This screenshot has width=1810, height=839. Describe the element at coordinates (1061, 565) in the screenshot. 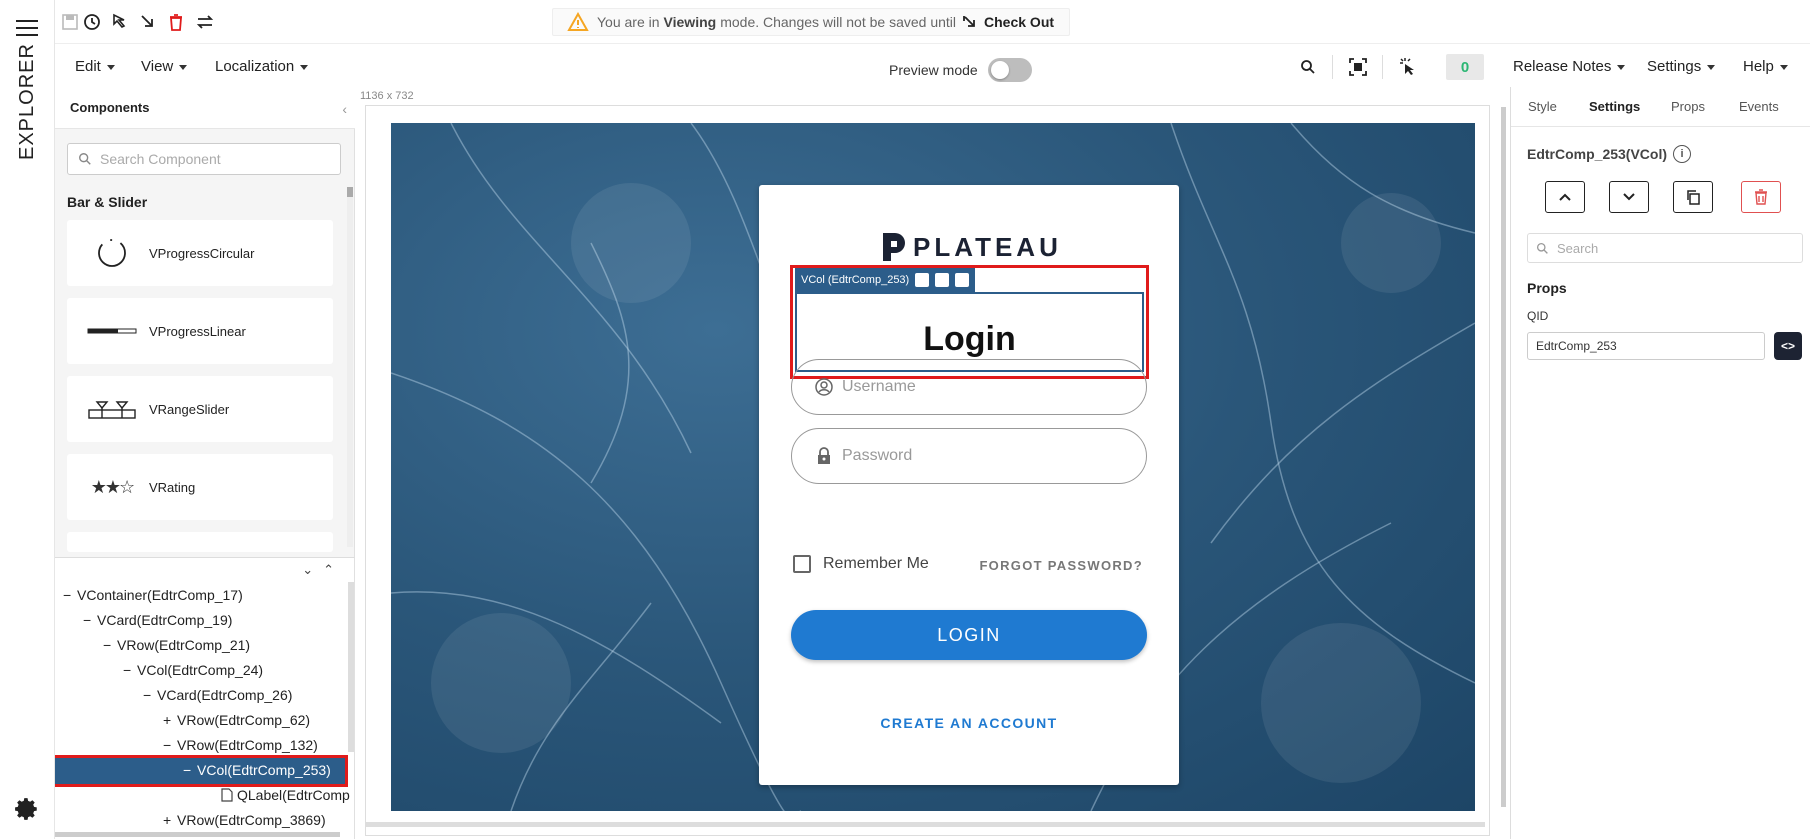

I see `forgot-password-link: FORGOT PASSWORD?` at that location.